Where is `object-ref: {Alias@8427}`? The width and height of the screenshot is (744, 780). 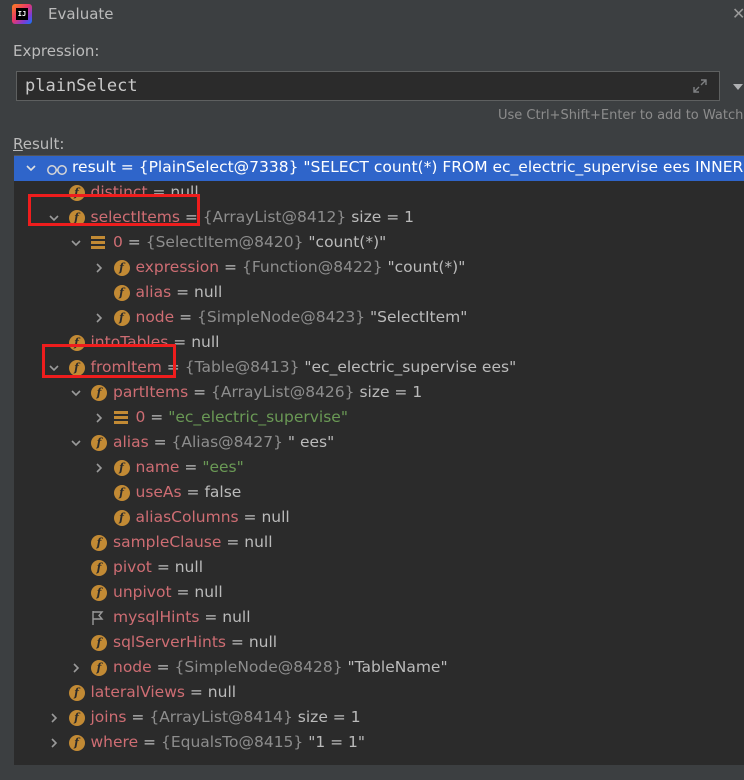 object-ref: {Alias@8427} is located at coordinates (229, 442).